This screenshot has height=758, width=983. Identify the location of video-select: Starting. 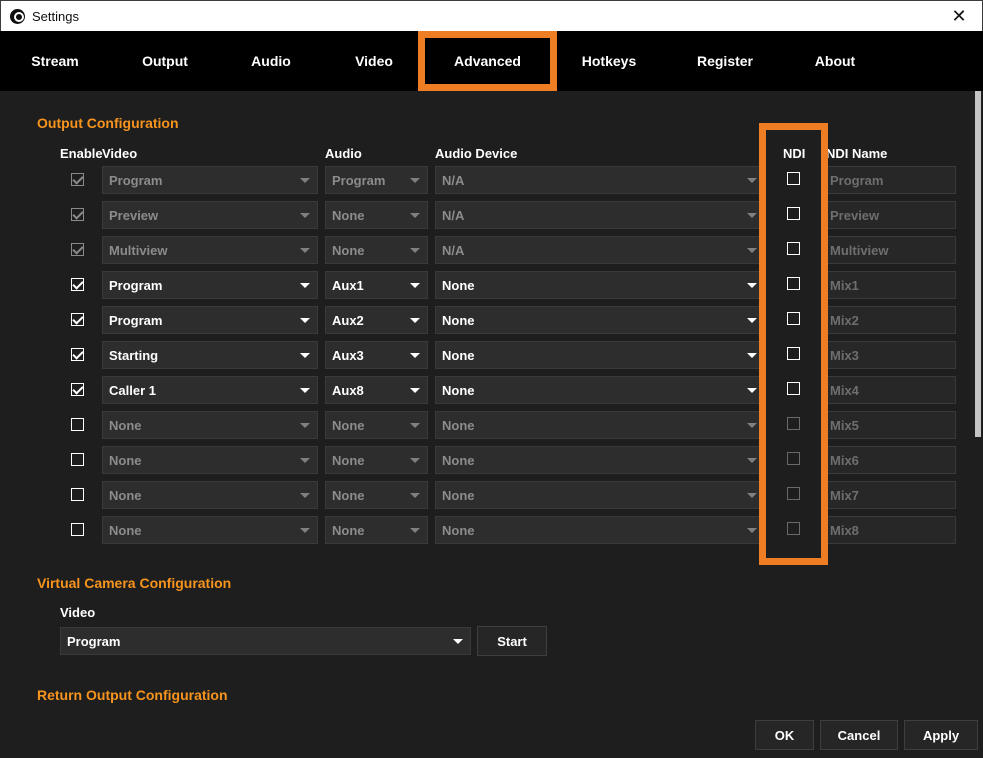
(210, 355).